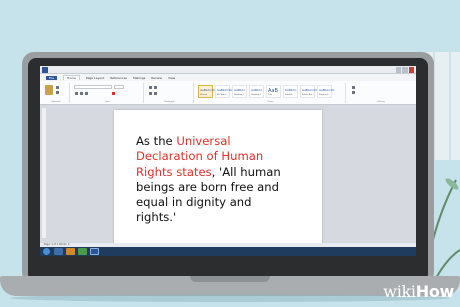  I want to click on text-declaration: Declaration of Human, so click(200, 156).